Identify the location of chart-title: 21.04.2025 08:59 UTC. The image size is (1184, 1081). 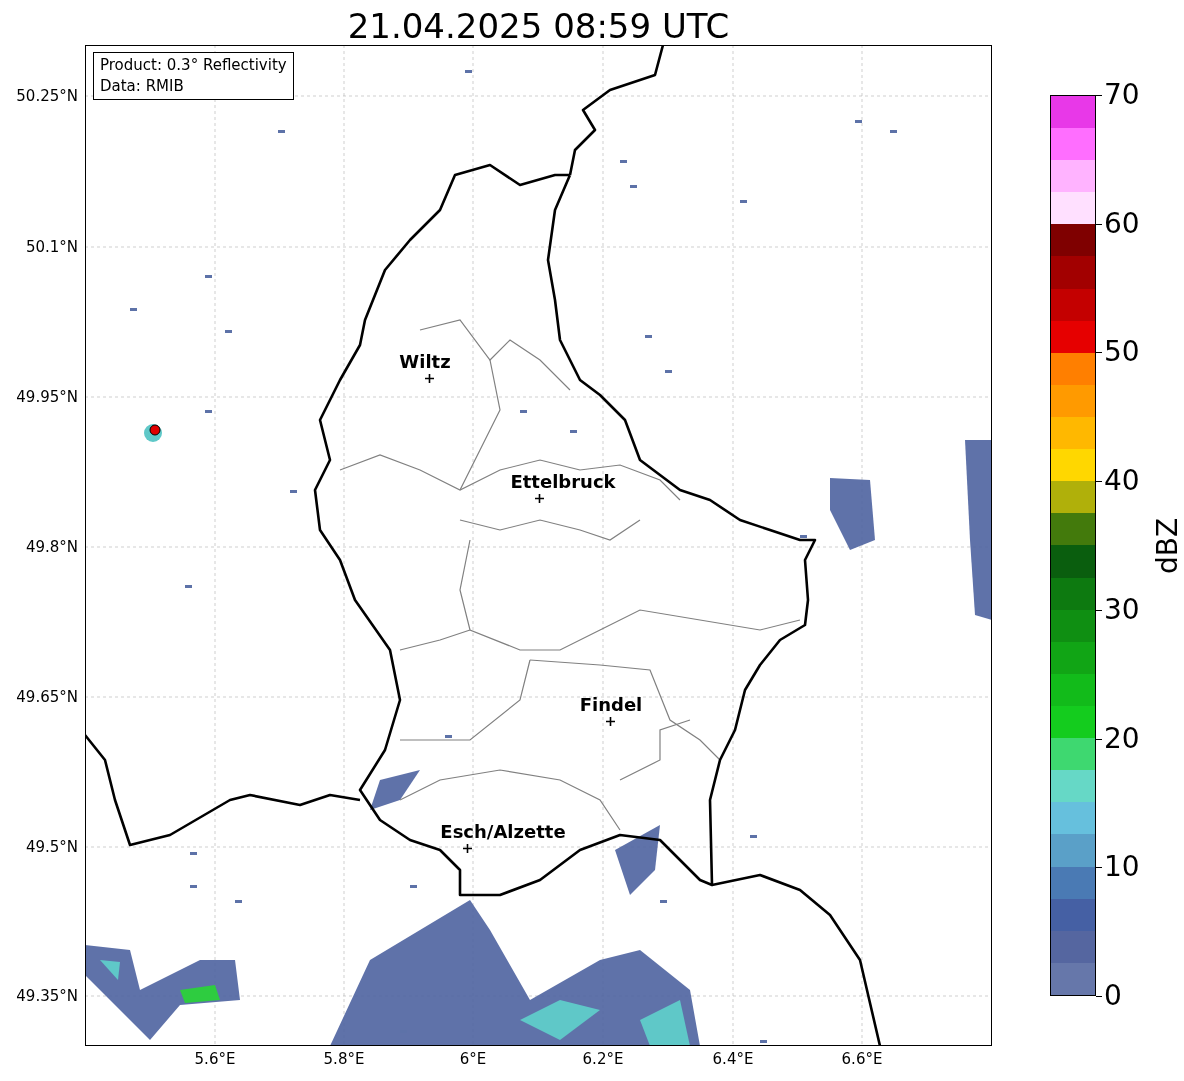
(538, 26).